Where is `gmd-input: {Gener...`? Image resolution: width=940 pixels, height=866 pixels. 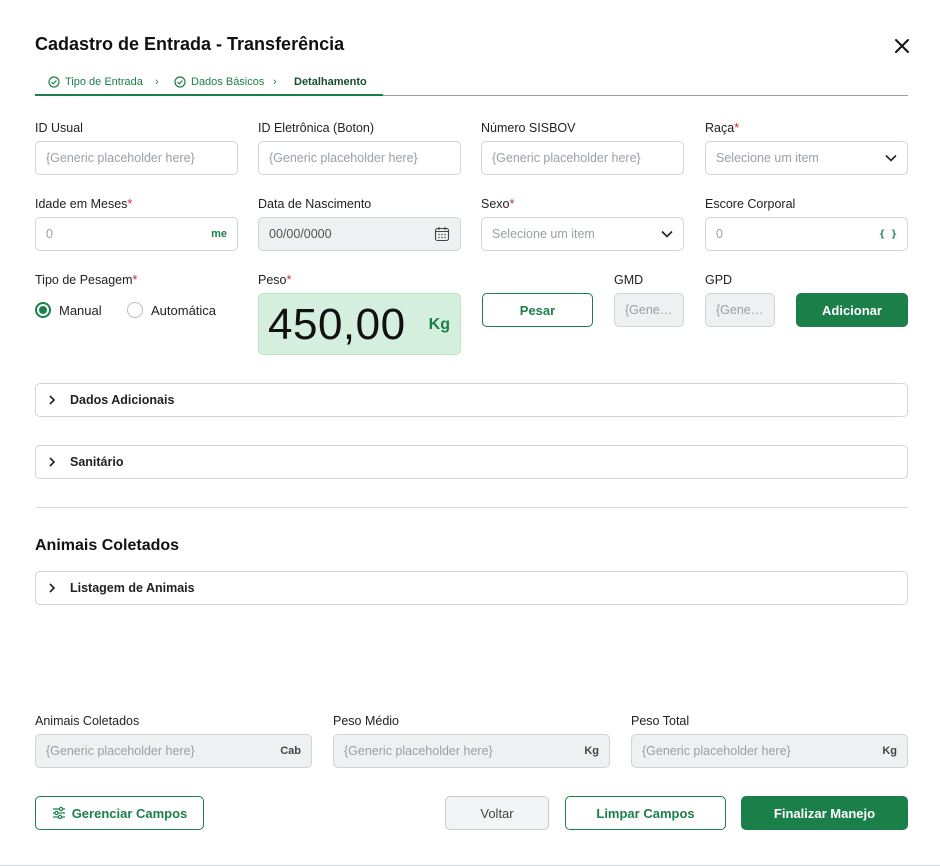
gmd-input: {Gener... is located at coordinates (649, 310).